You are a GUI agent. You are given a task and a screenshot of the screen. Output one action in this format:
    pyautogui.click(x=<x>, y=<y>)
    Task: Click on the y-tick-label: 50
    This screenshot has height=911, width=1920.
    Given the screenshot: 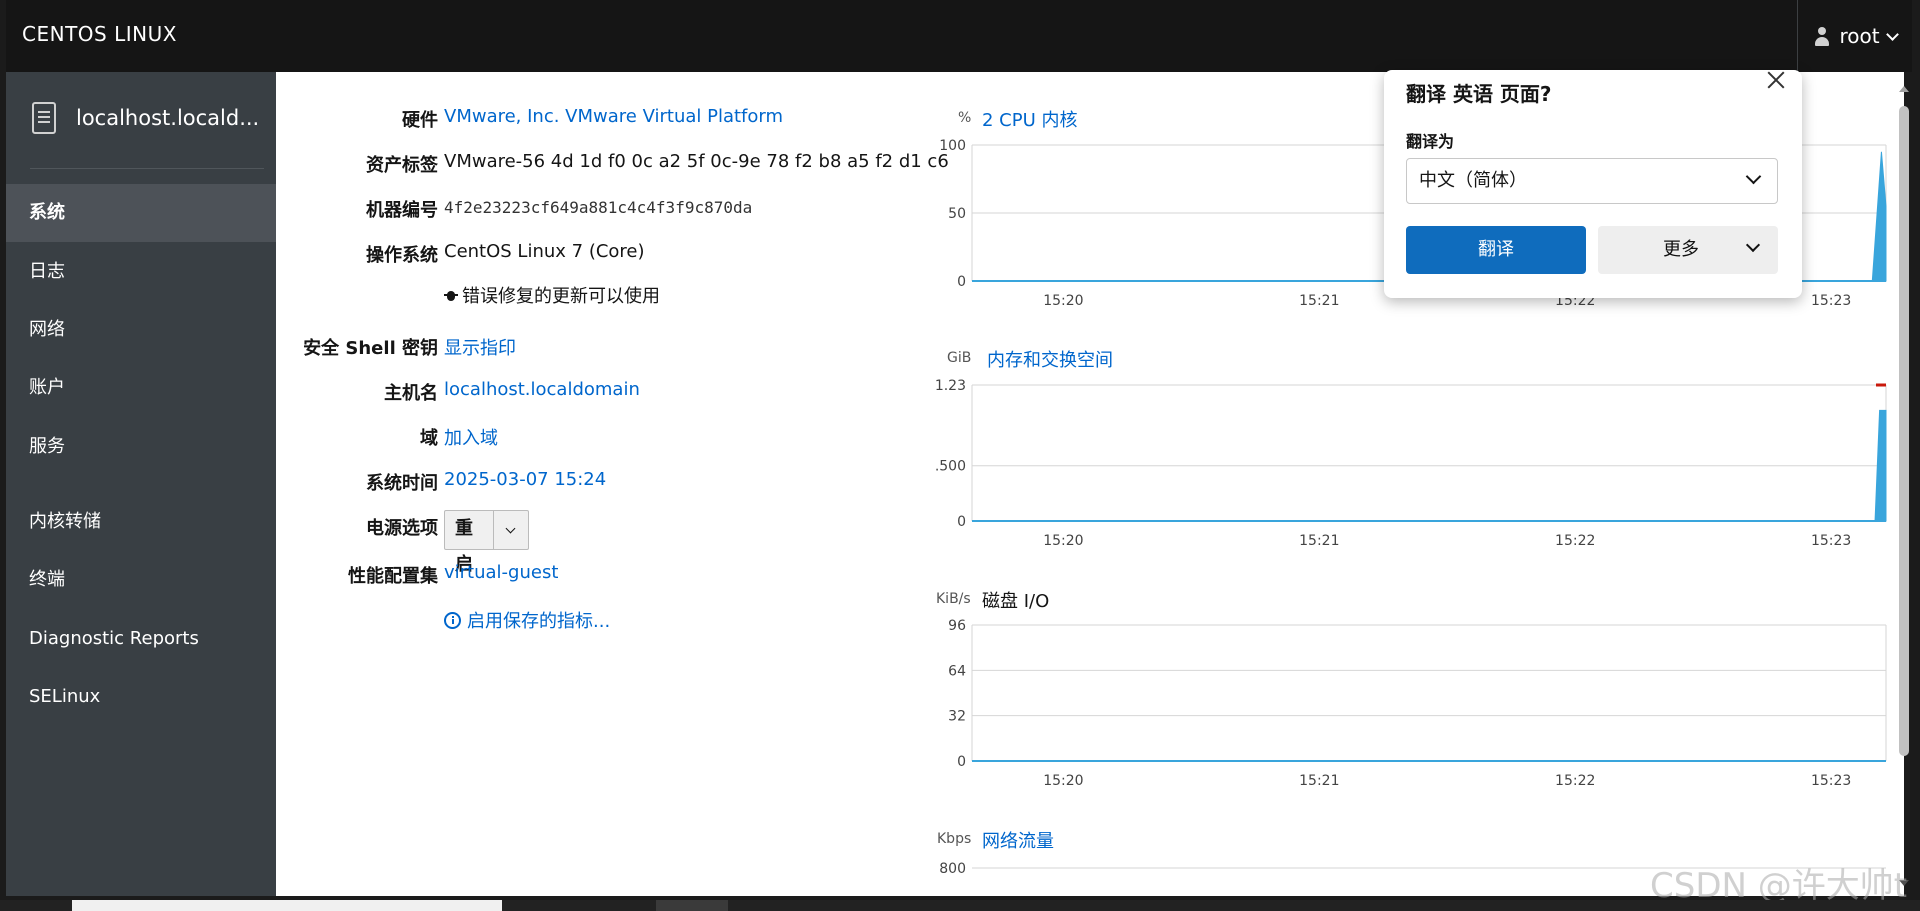 What is the action you would take?
    pyautogui.click(x=957, y=214)
    